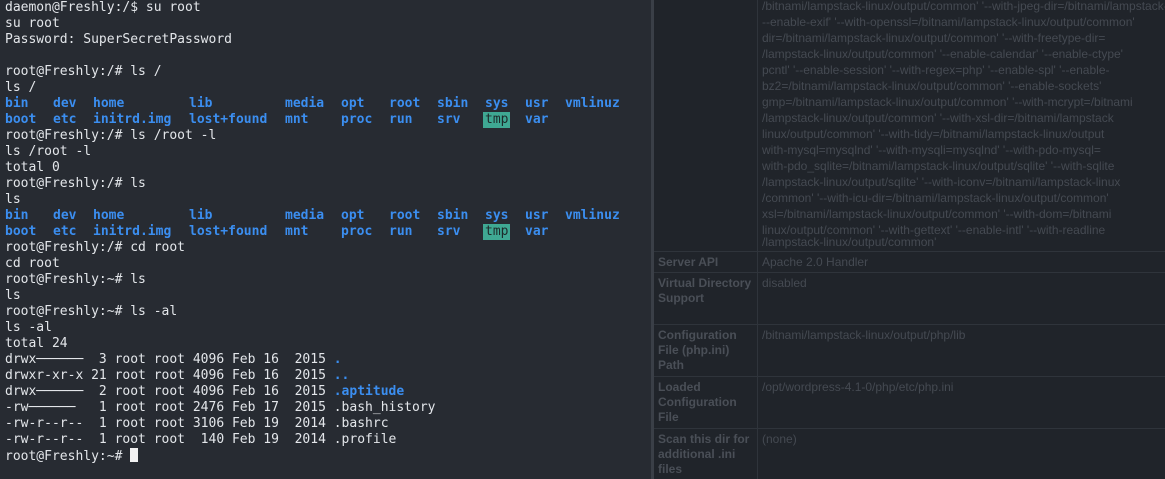 This screenshot has width=1165, height=479. I want to click on file-name: ., so click(337, 359).